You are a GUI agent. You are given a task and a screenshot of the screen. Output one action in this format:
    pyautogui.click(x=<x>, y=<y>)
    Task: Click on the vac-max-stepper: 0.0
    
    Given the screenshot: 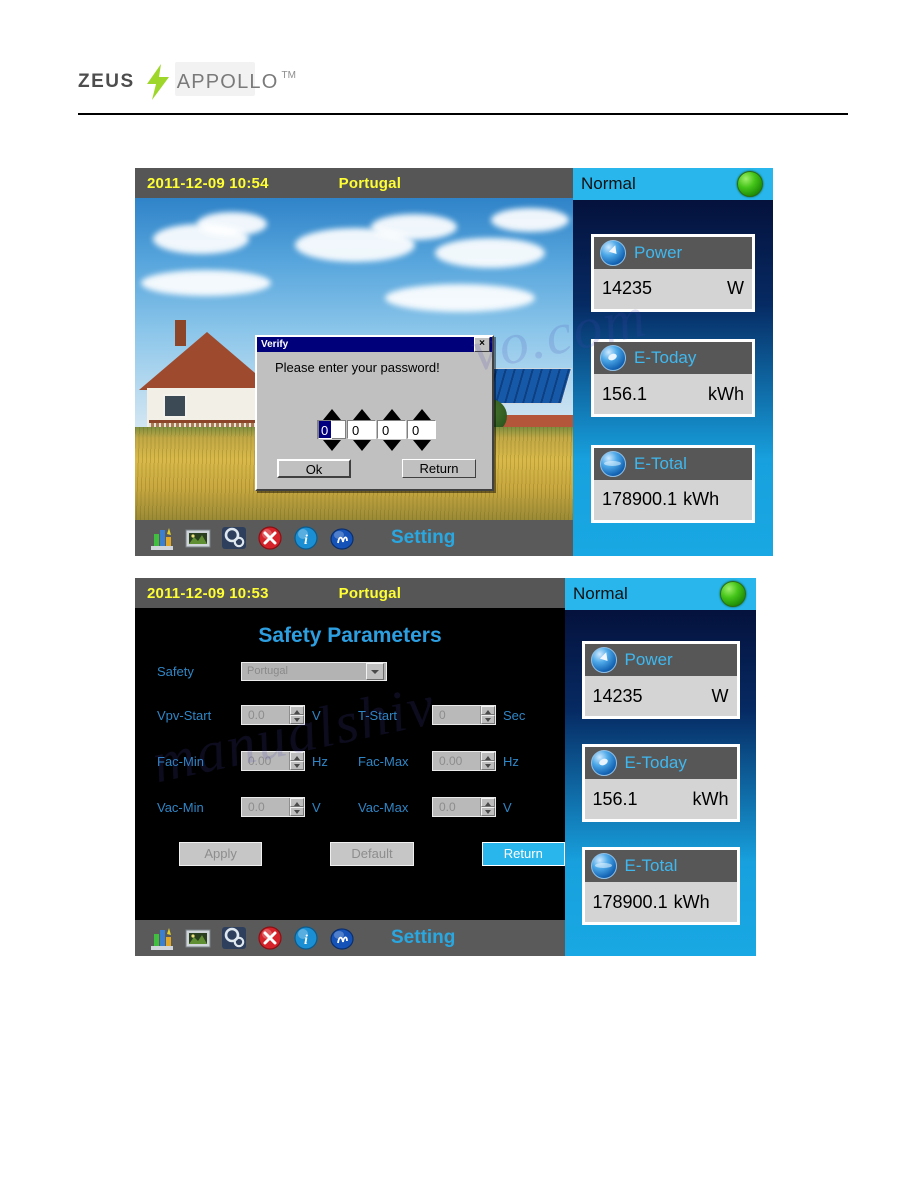 What is the action you would take?
    pyautogui.click(x=464, y=807)
    